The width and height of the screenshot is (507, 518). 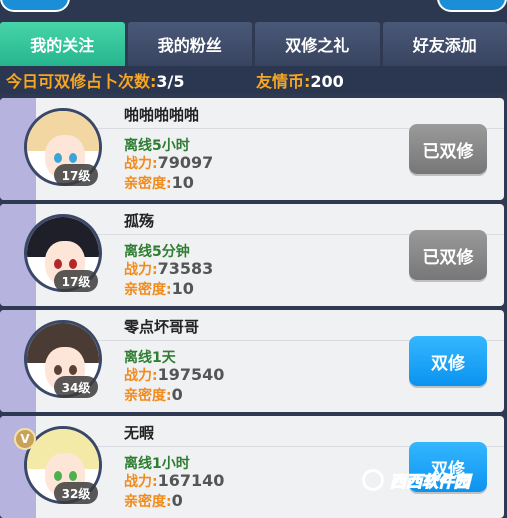 What do you see at coordinates (191, 480) in the screenshot?
I see `power-value: 167140` at bounding box center [191, 480].